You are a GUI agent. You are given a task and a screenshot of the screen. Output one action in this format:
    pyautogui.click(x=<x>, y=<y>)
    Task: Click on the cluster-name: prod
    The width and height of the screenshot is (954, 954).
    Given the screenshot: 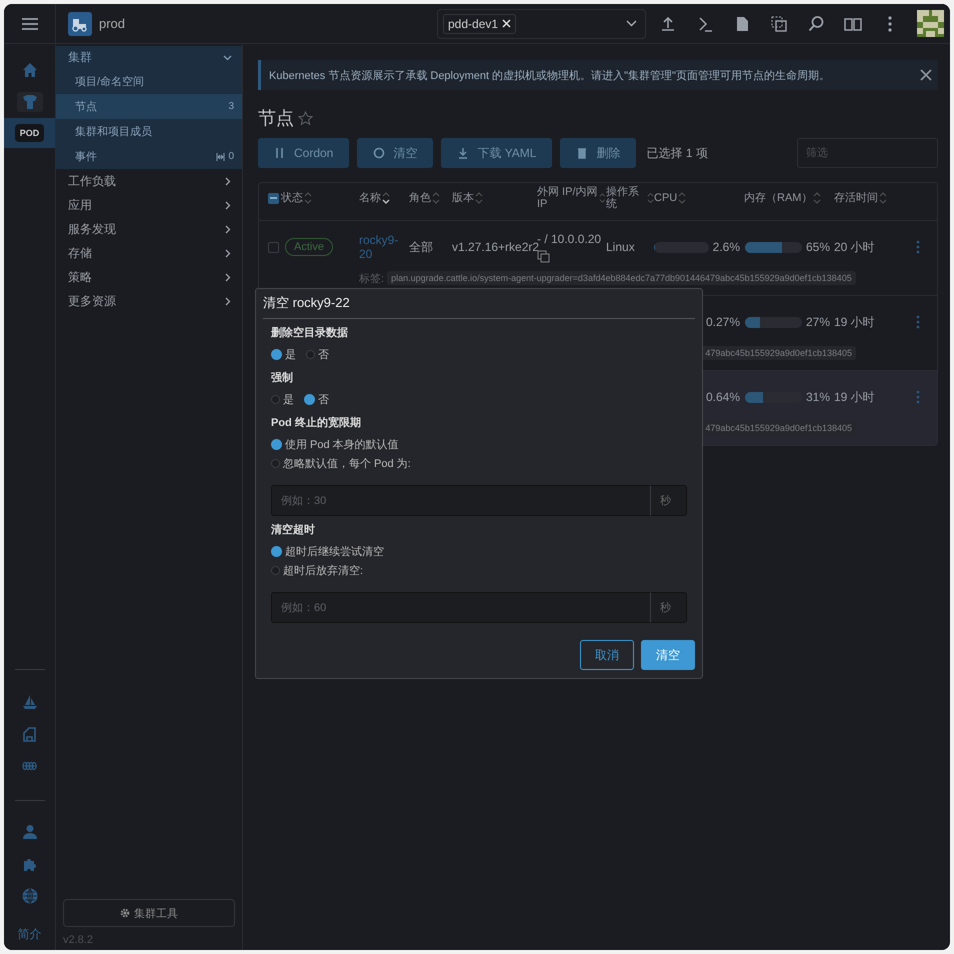 What is the action you would take?
    pyautogui.click(x=112, y=23)
    